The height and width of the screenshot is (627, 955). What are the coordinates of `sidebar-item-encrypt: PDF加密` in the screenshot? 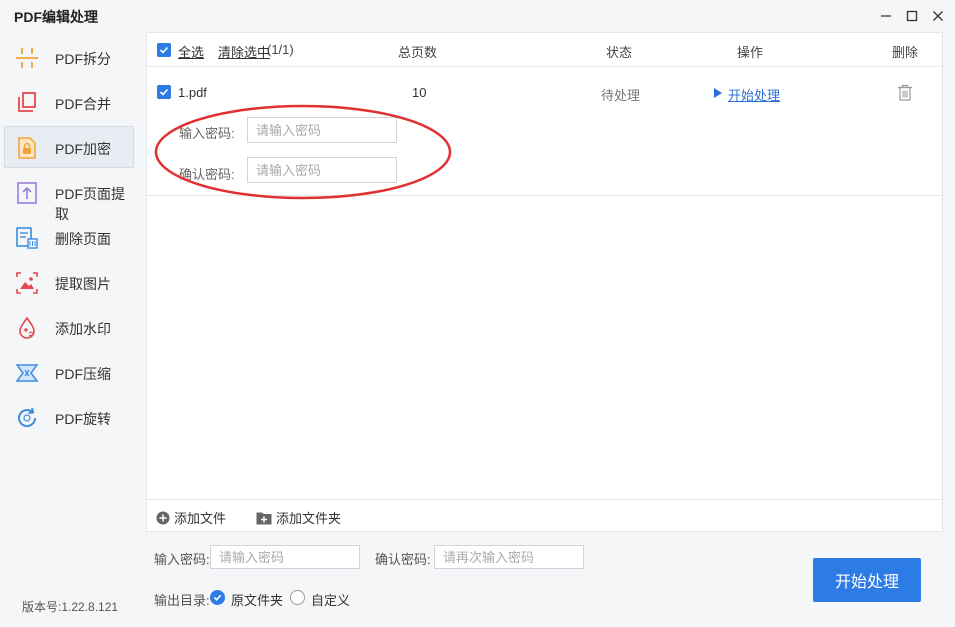 It's located at (69, 147).